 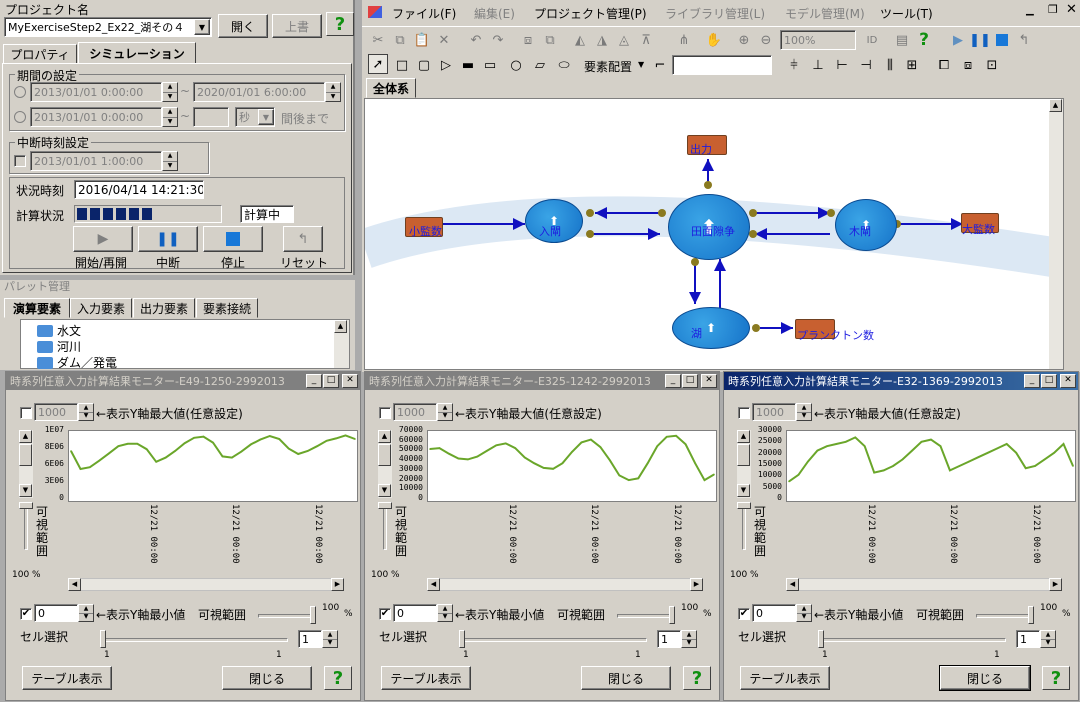 What do you see at coordinates (646, 40) in the screenshot?
I see `align-top-icon: ⊼` at bounding box center [646, 40].